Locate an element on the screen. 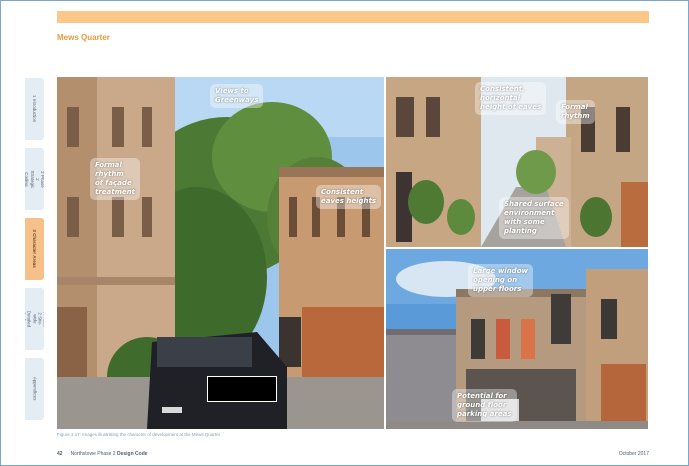 This screenshot has width=689, height=466. callout-parking: Potential for ground floor parking areas is located at coordinates (484, 405).